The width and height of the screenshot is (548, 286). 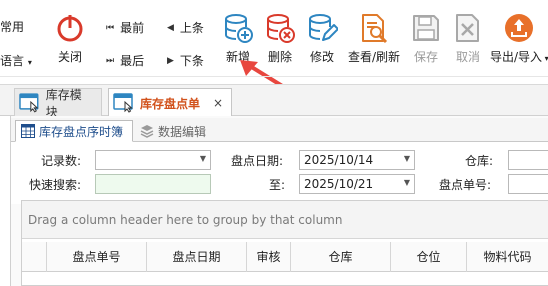 What do you see at coordinates (110, 27) in the screenshot?
I see `first-icon: ⏮` at bounding box center [110, 27].